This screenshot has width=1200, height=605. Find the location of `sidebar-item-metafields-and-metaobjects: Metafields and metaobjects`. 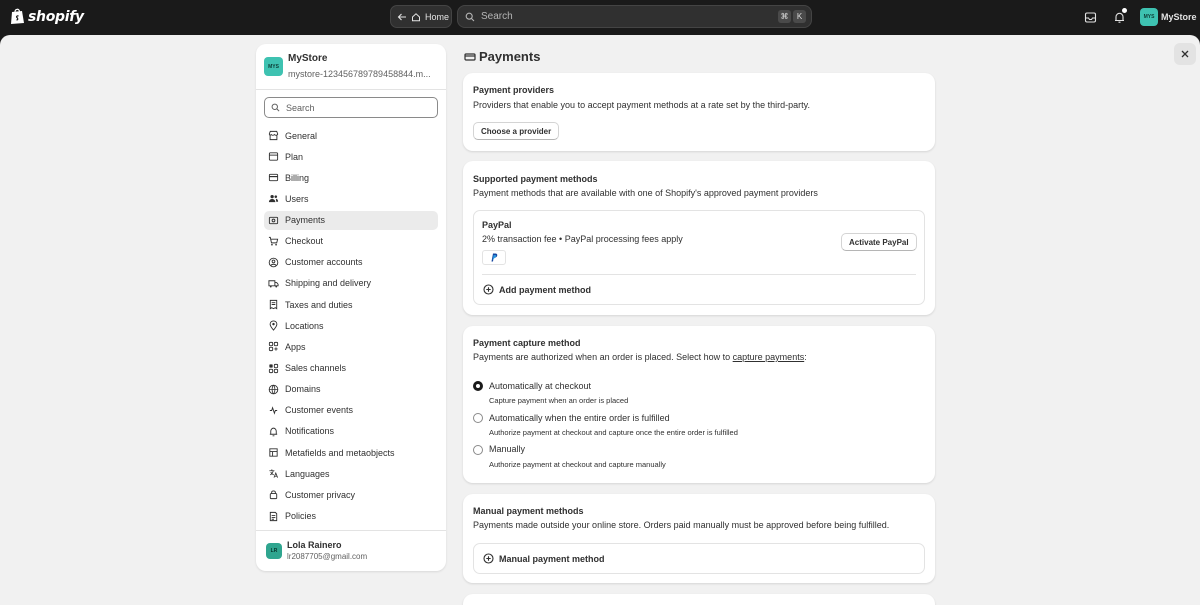

sidebar-item-metafields-and-metaobjects: Metafields and metaobjects is located at coordinates (351, 452).